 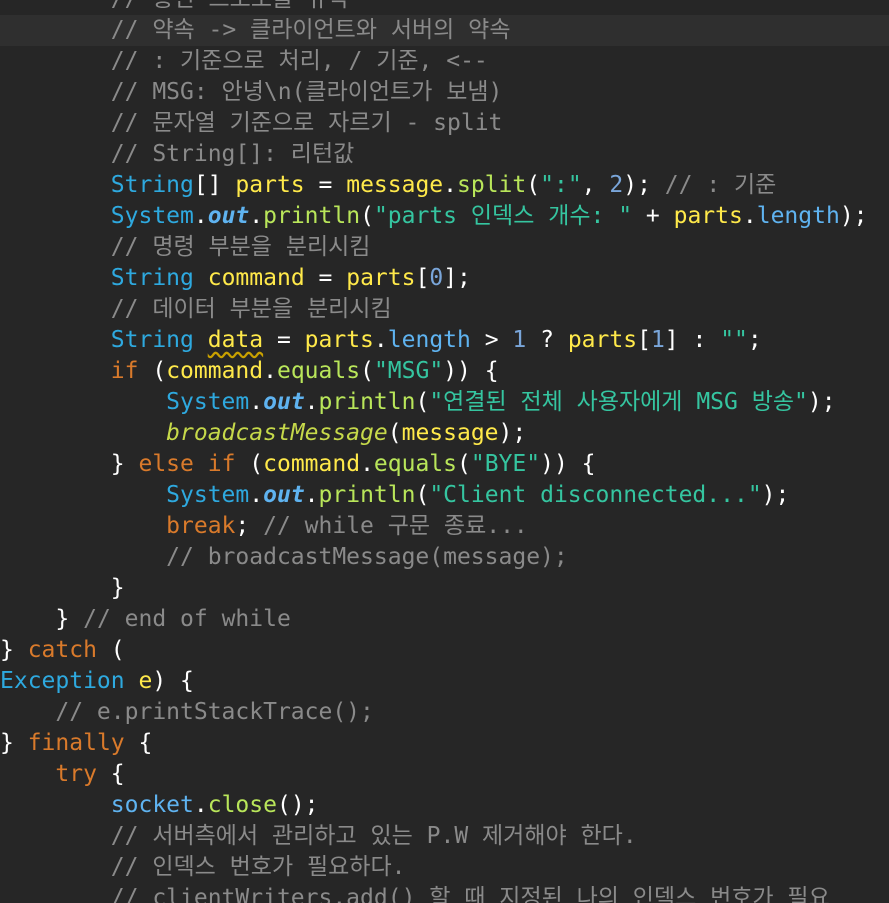 What do you see at coordinates (618, 402) in the screenshot?
I see `code-token: "연결된 전체 사용자에게 MSG 방송"` at bounding box center [618, 402].